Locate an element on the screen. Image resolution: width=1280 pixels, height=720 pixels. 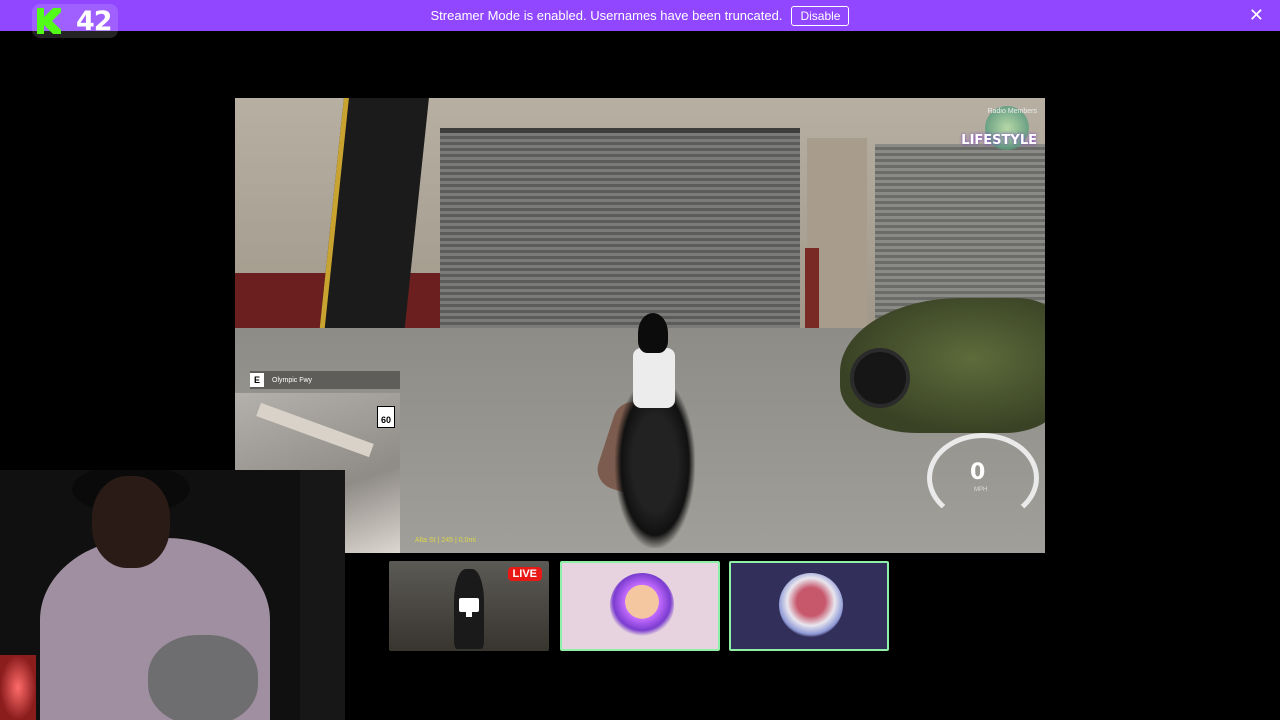
webcam-pillow is located at coordinates (203, 677).